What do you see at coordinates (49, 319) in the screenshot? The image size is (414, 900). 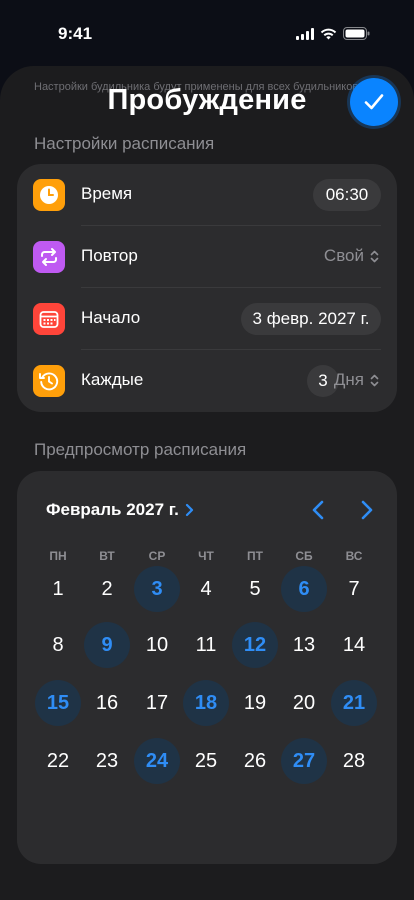 I see `calendar-icon` at bounding box center [49, 319].